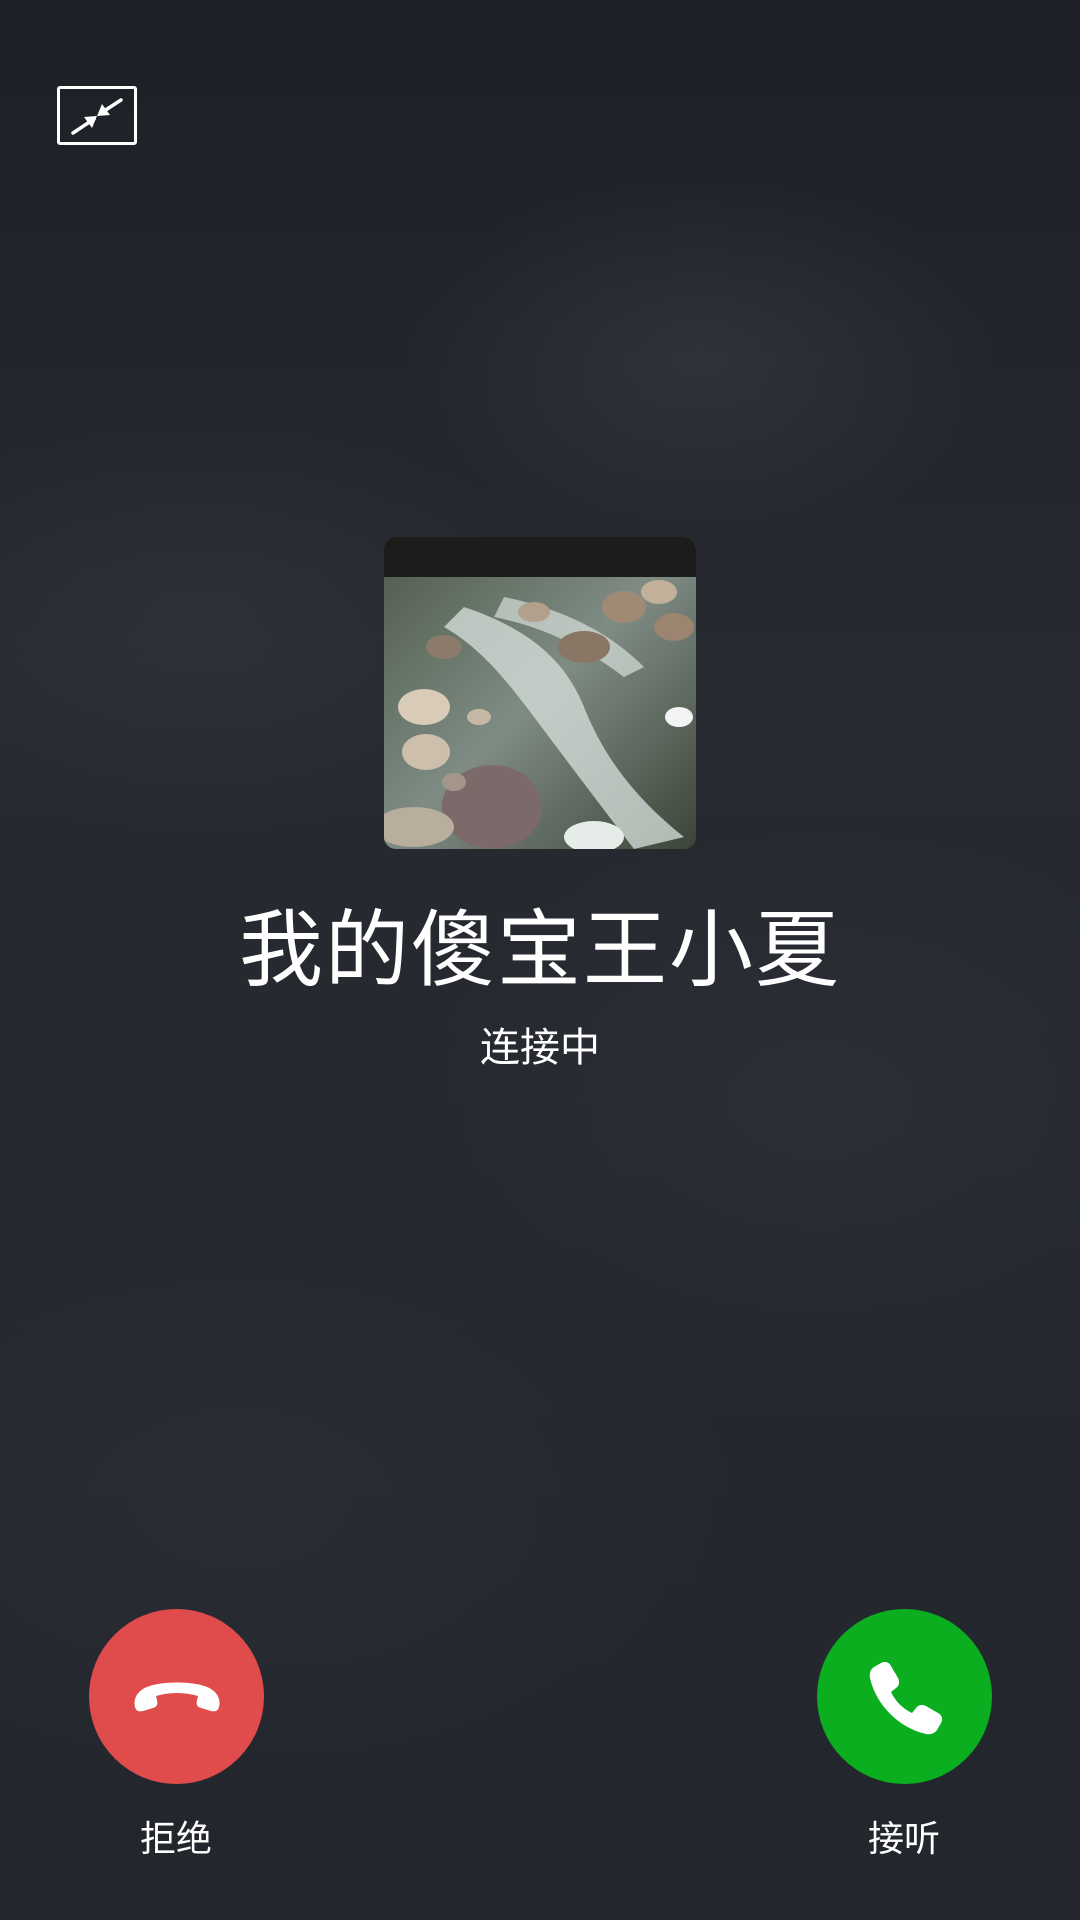 This screenshot has width=1080, height=1920. I want to click on minimize-button, so click(97, 115).